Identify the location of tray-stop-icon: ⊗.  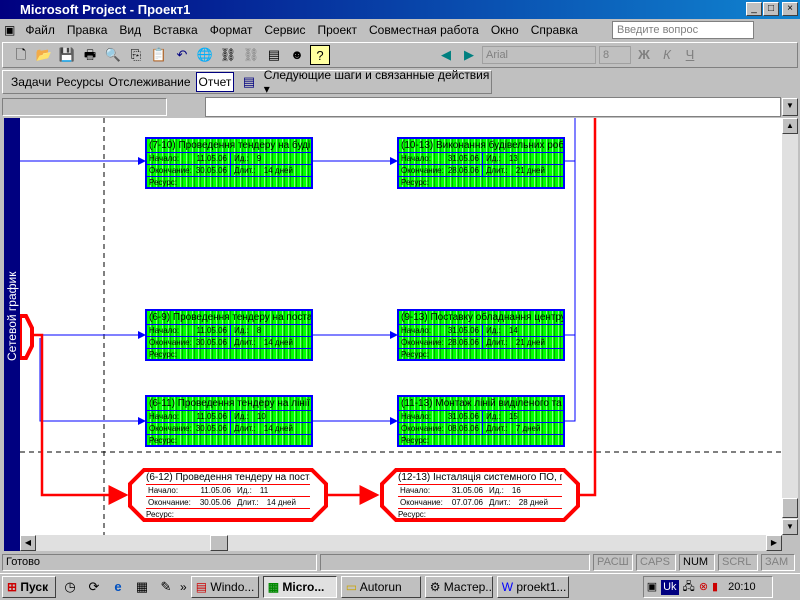
(703, 587).